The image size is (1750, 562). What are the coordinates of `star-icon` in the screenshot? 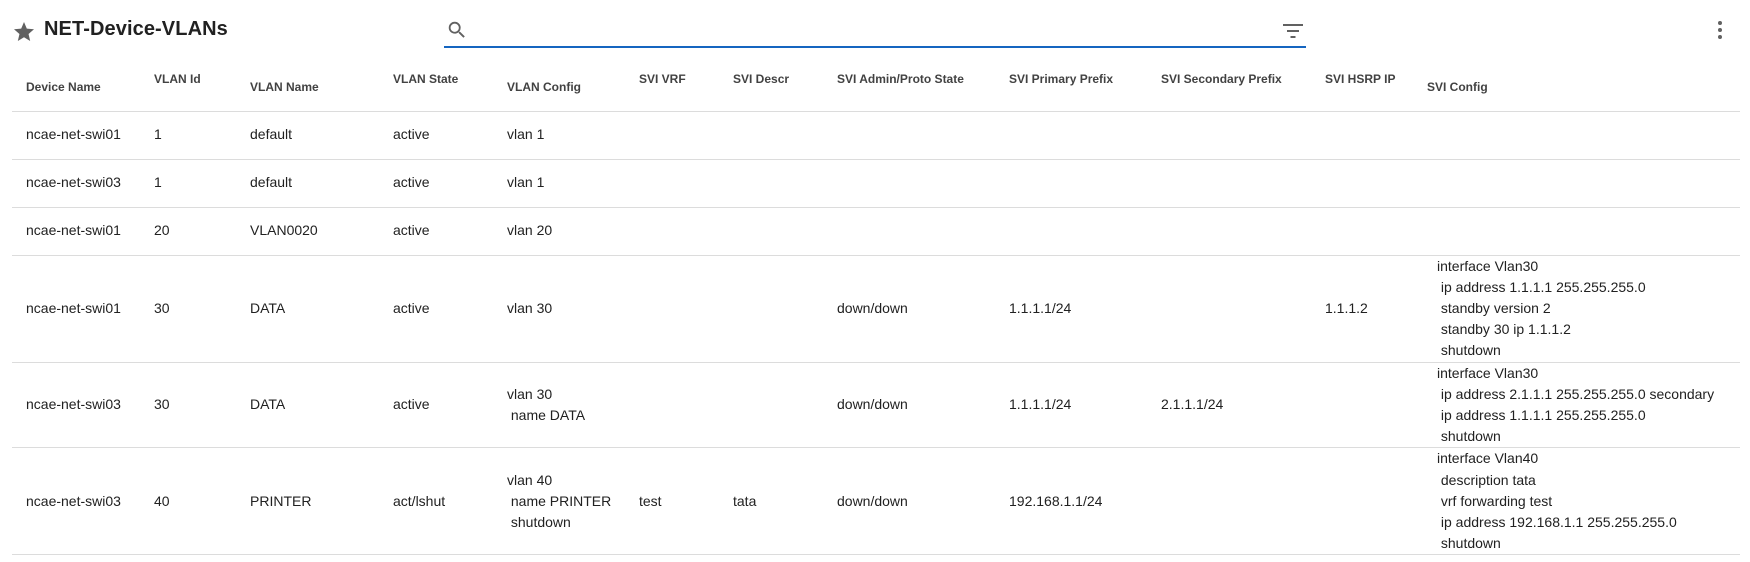 It's located at (24, 32).